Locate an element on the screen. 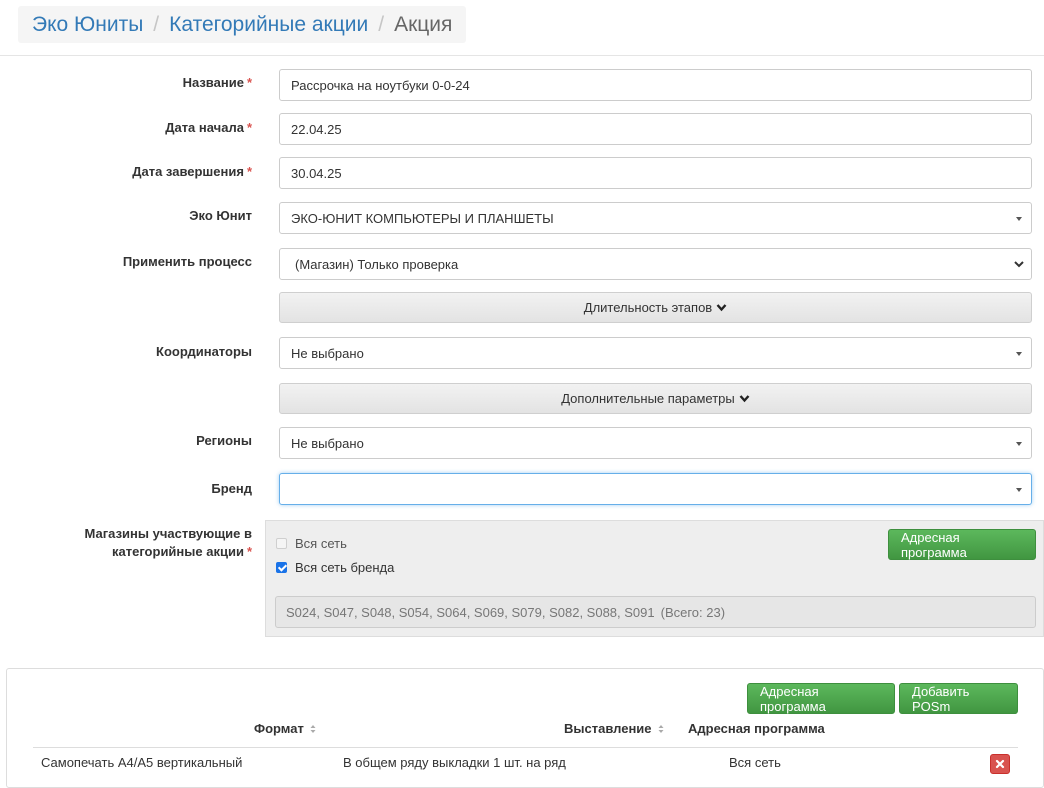 This screenshot has width=1044, height=788. process-value: (Магазин) Только проверка is located at coordinates (377, 264).